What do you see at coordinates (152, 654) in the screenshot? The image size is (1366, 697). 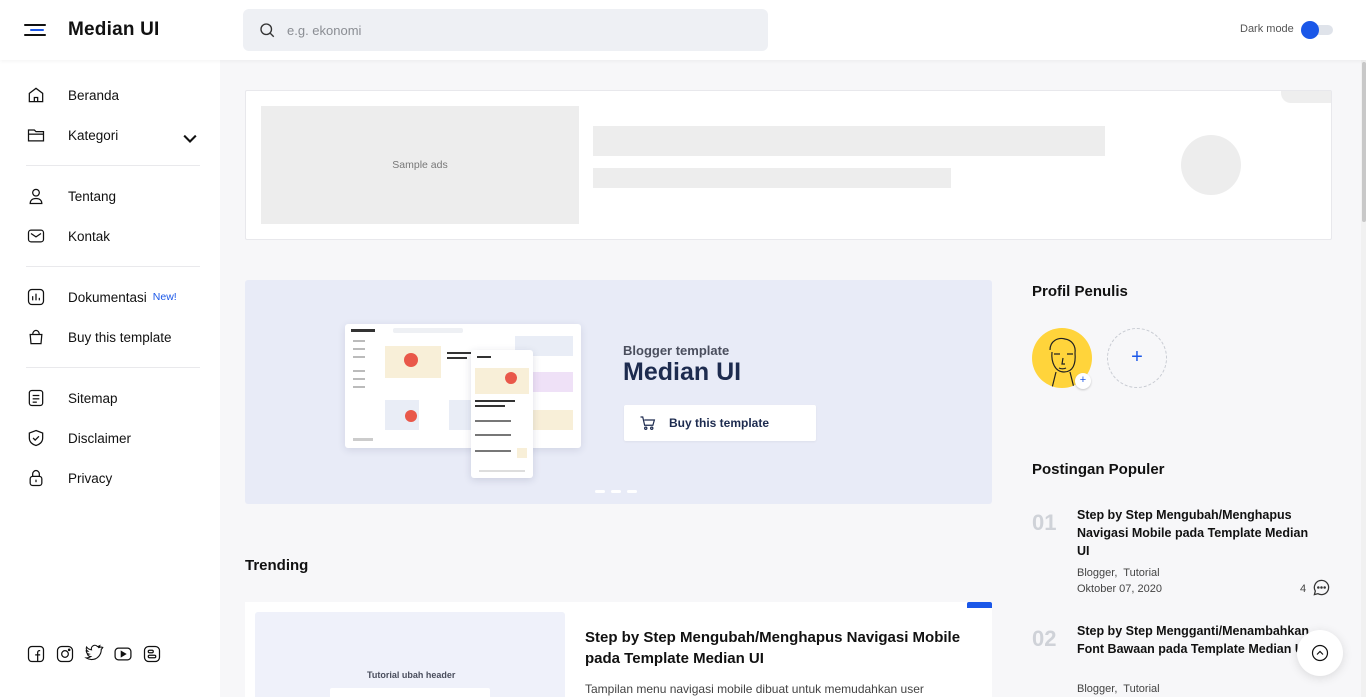 I see `blogger-icon` at bounding box center [152, 654].